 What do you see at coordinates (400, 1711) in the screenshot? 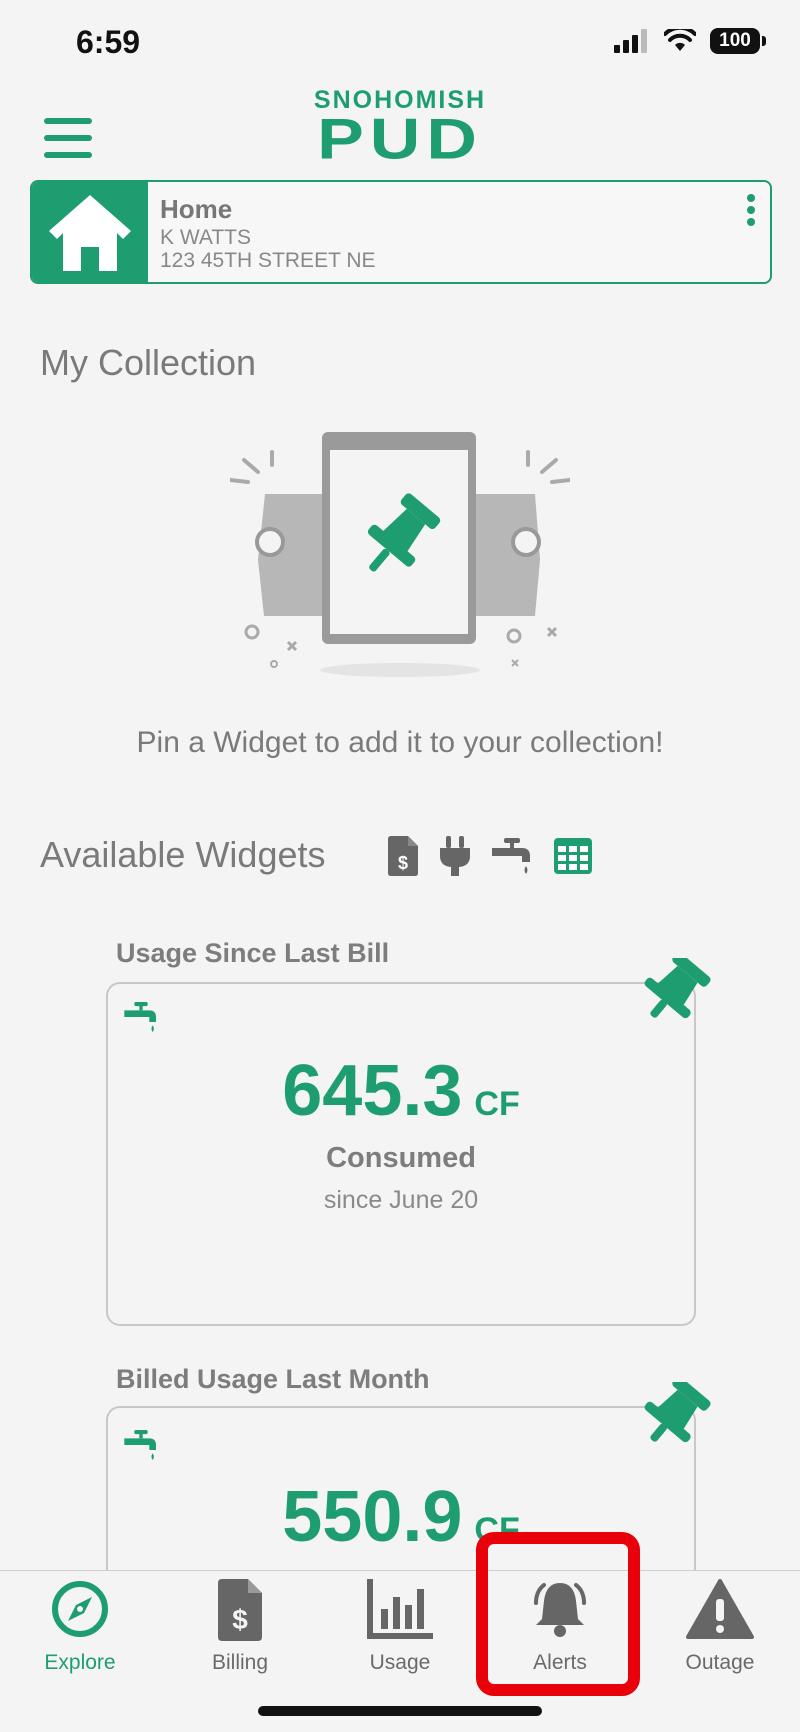
I see `home-indicator` at bounding box center [400, 1711].